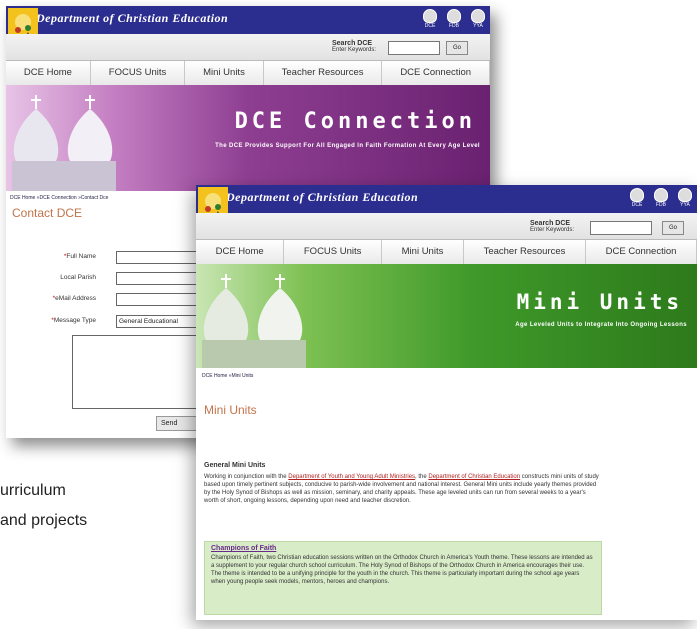 The image size is (697, 629). I want to click on banner-title: DCE Connection, so click(355, 121).